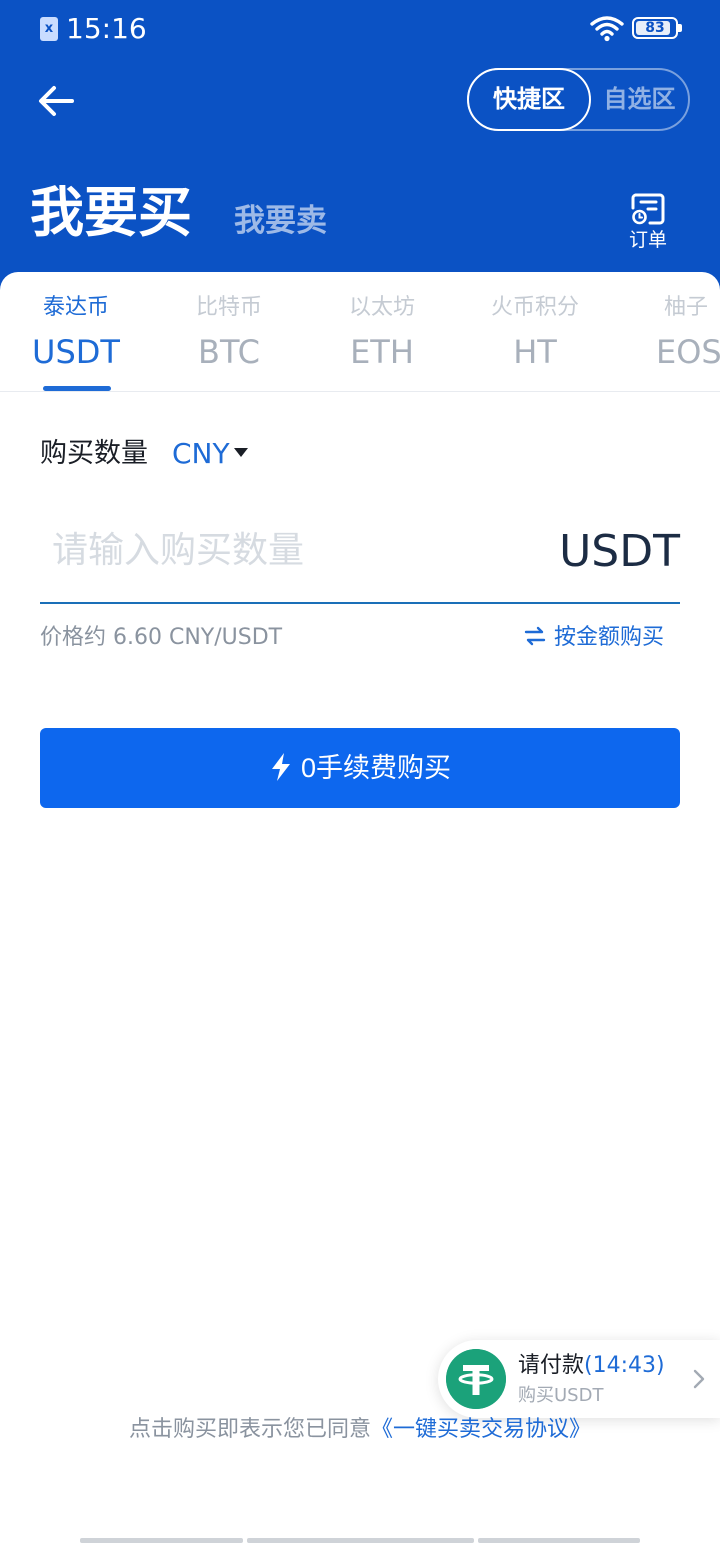 The height and width of the screenshot is (1544, 720). I want to click on swap-icon, so click(535, 636).